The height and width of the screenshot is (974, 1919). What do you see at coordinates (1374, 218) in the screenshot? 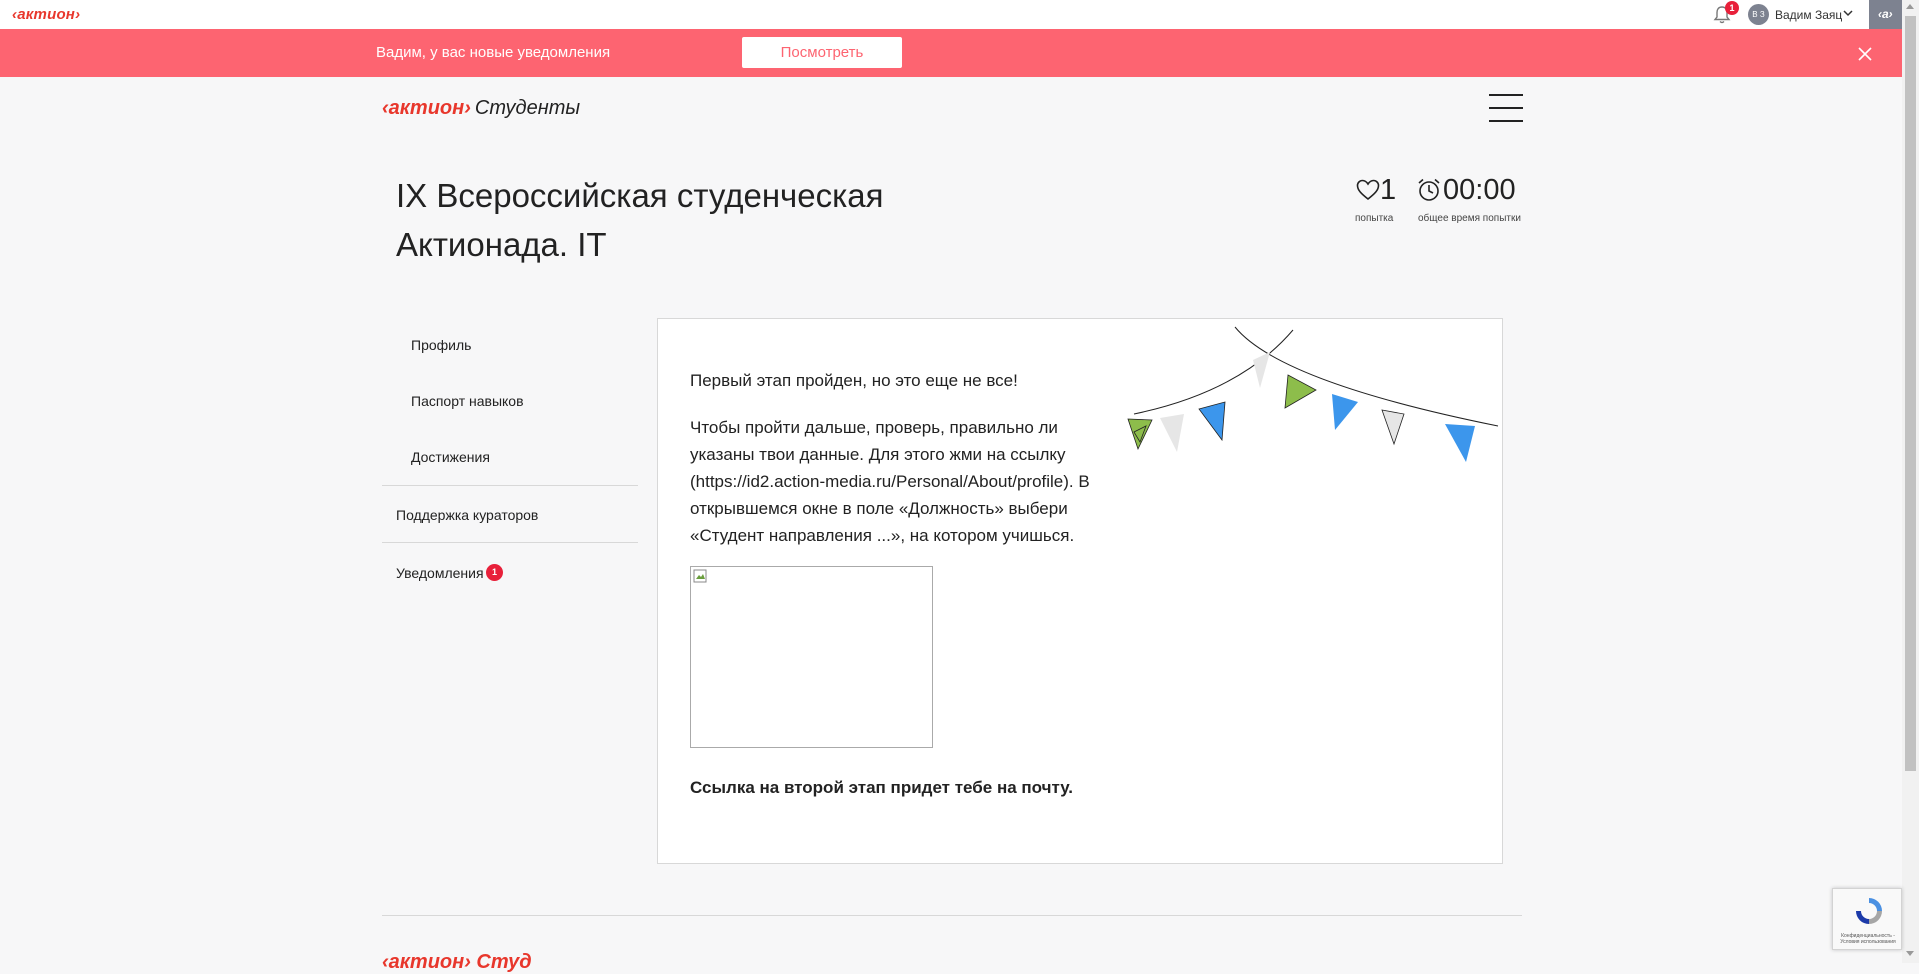
I see `attempts-label: попытка` at bounding box center [1374, 218].